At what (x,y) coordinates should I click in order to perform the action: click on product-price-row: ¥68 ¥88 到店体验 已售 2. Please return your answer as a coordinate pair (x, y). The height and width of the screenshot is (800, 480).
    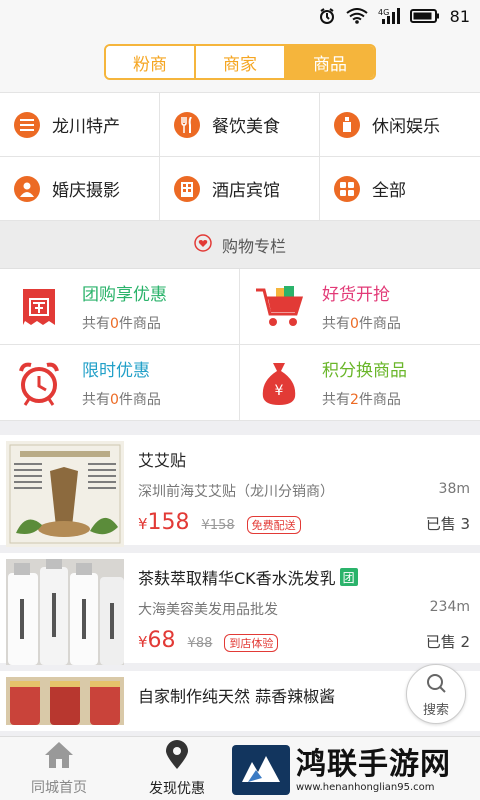
    Looking at the image, I should click on (304, 640).